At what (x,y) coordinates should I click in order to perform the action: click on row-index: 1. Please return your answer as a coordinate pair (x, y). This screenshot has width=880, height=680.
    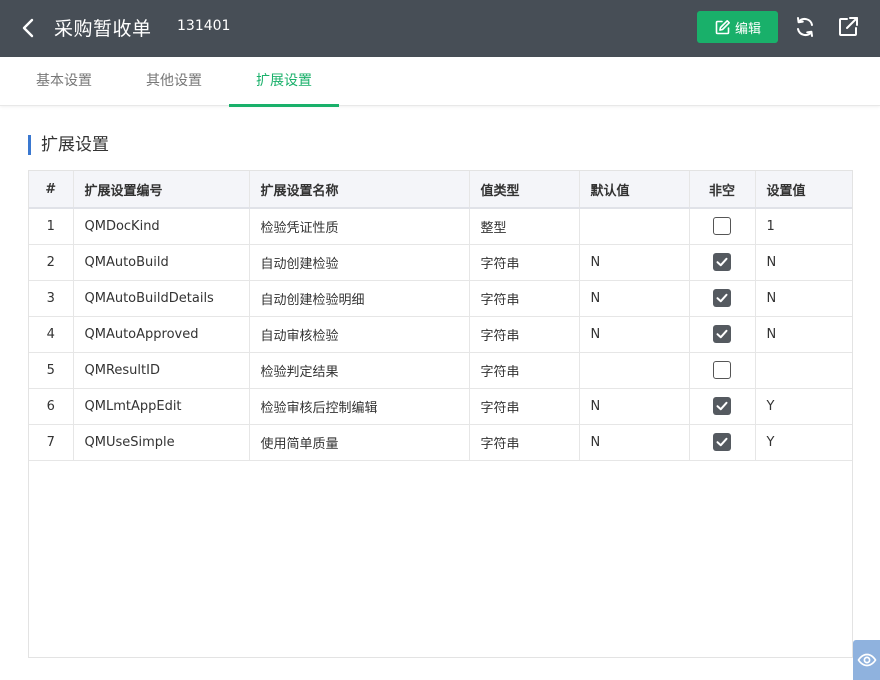
    Looking at the image, I should click on (51, 226).